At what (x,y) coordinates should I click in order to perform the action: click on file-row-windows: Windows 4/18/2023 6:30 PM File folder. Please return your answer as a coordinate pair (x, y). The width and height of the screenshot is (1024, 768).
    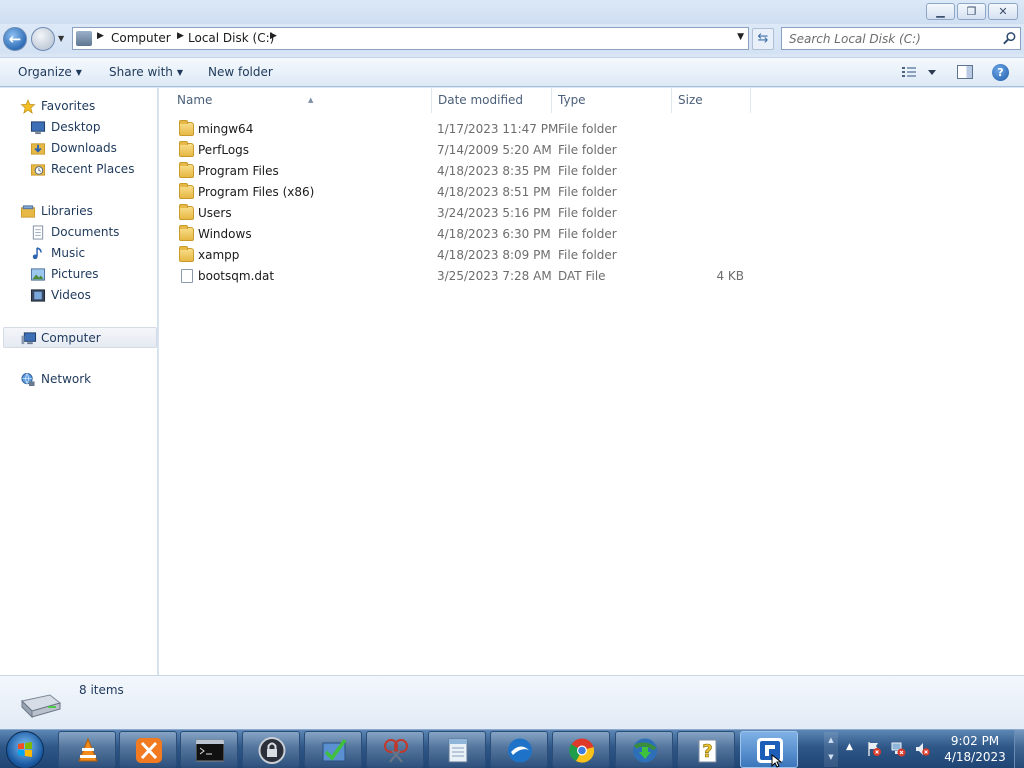
    Looking at the image, I should click on (466, 234).